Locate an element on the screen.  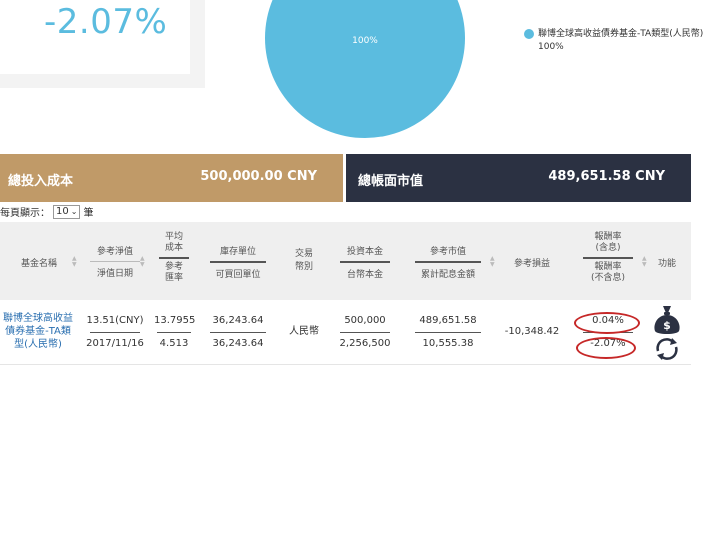
header-pnl-label: 參考損益 is located at coordinates (531, 264).